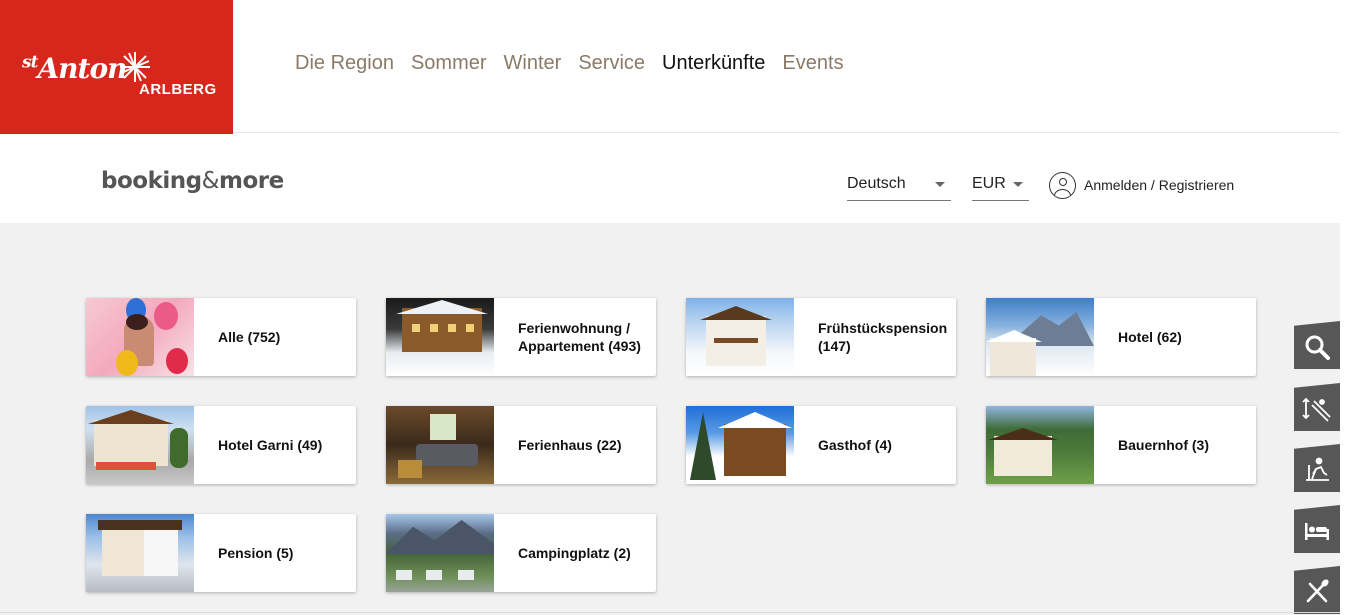  What do you see at coordinates (249, 337) in the screenshot?
I see `category-label: Alle (752)` at bounding box center [249, 337].